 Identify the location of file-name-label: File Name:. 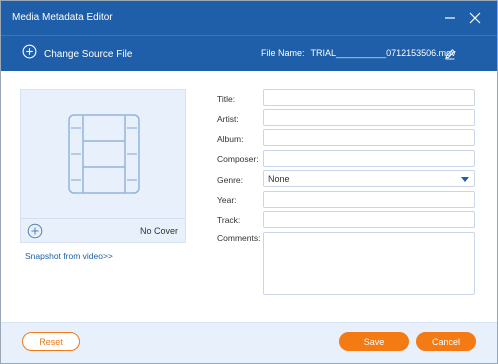
(283, 53).